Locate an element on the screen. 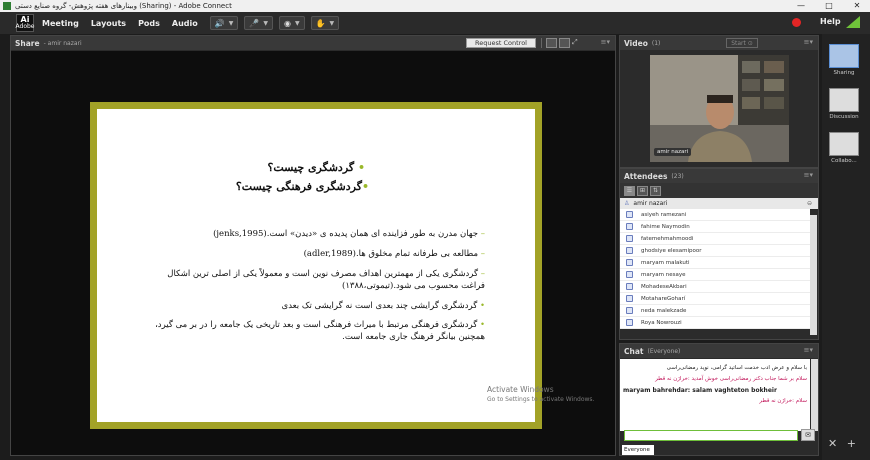 This screenshot has height=460, width=870. send-icon: ✉ is located at coordinates (808, 435).